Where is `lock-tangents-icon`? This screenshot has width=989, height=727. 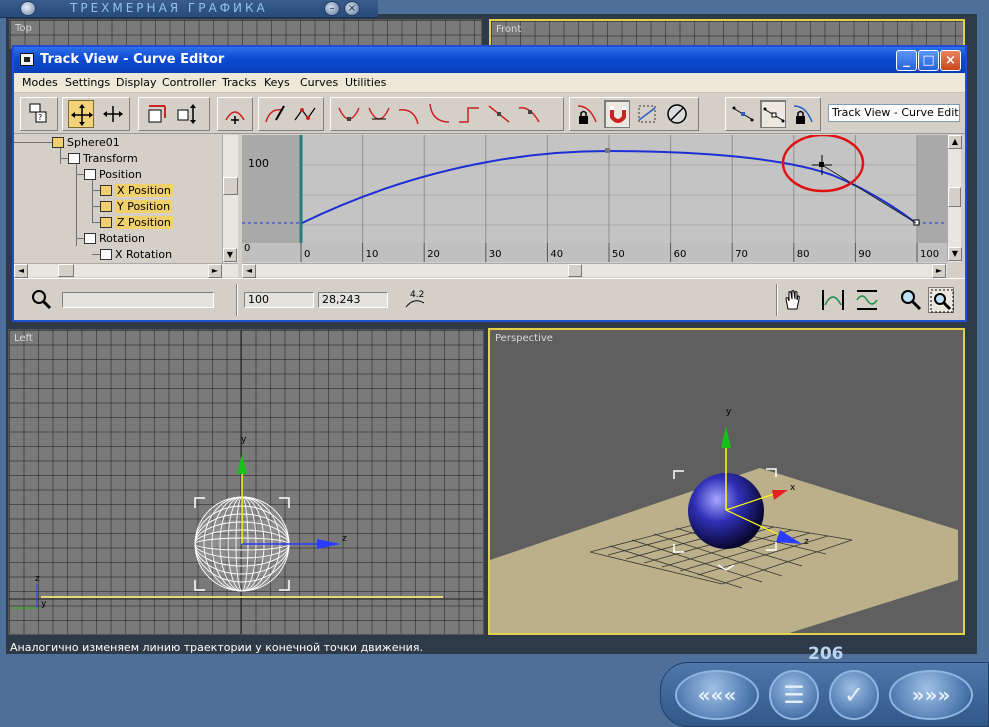
lock-tangents-icon is located at coordinates (803, 114).